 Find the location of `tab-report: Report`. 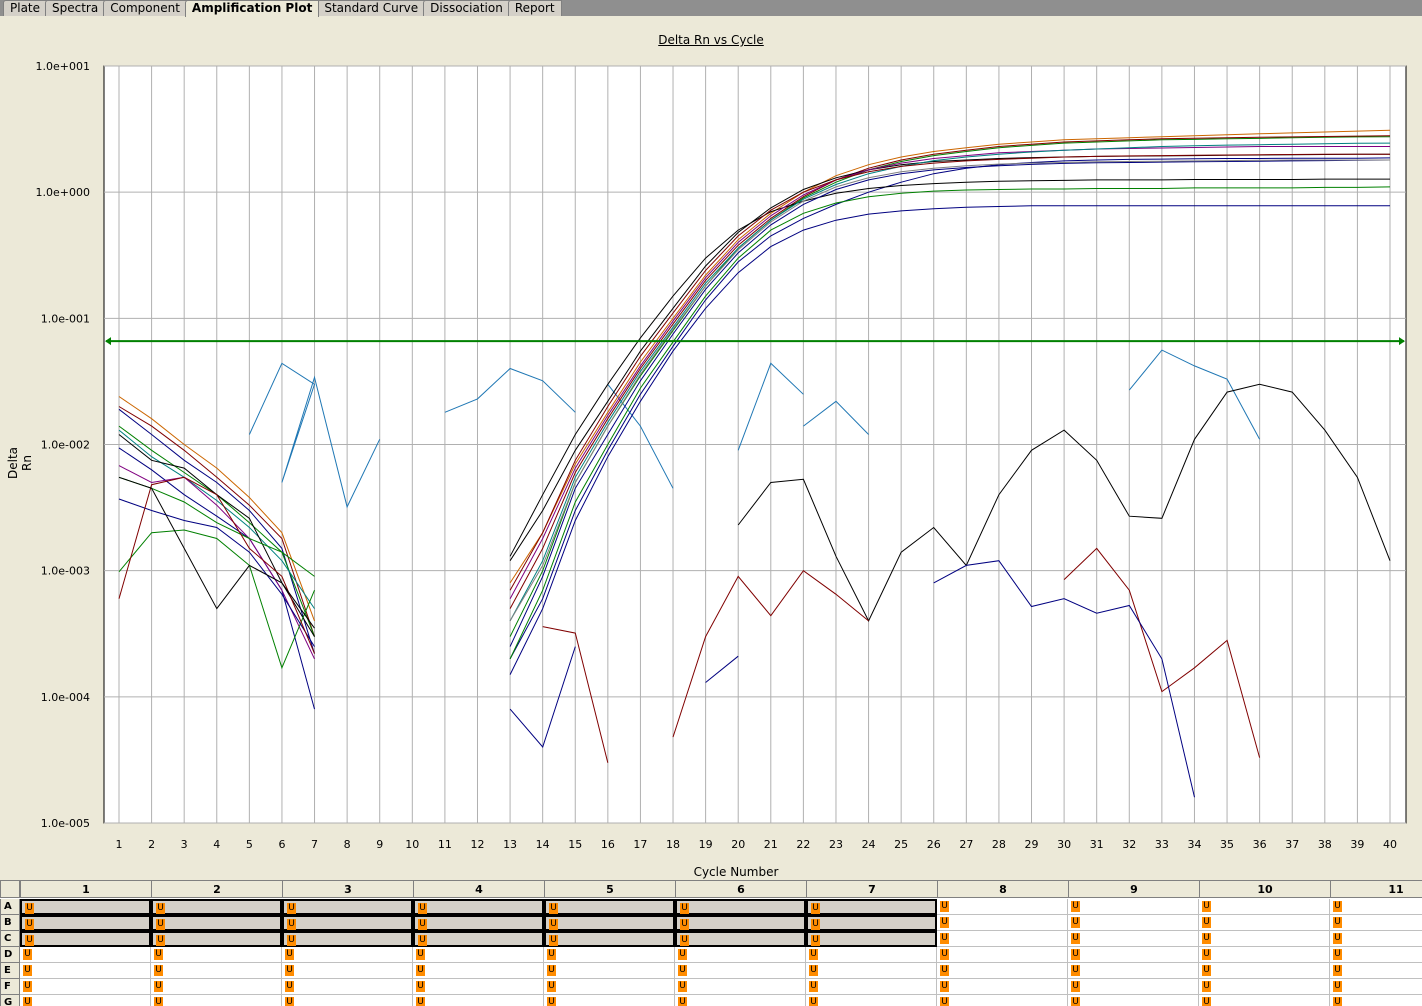

tab-report: Report is located at coordinates (534, 8).